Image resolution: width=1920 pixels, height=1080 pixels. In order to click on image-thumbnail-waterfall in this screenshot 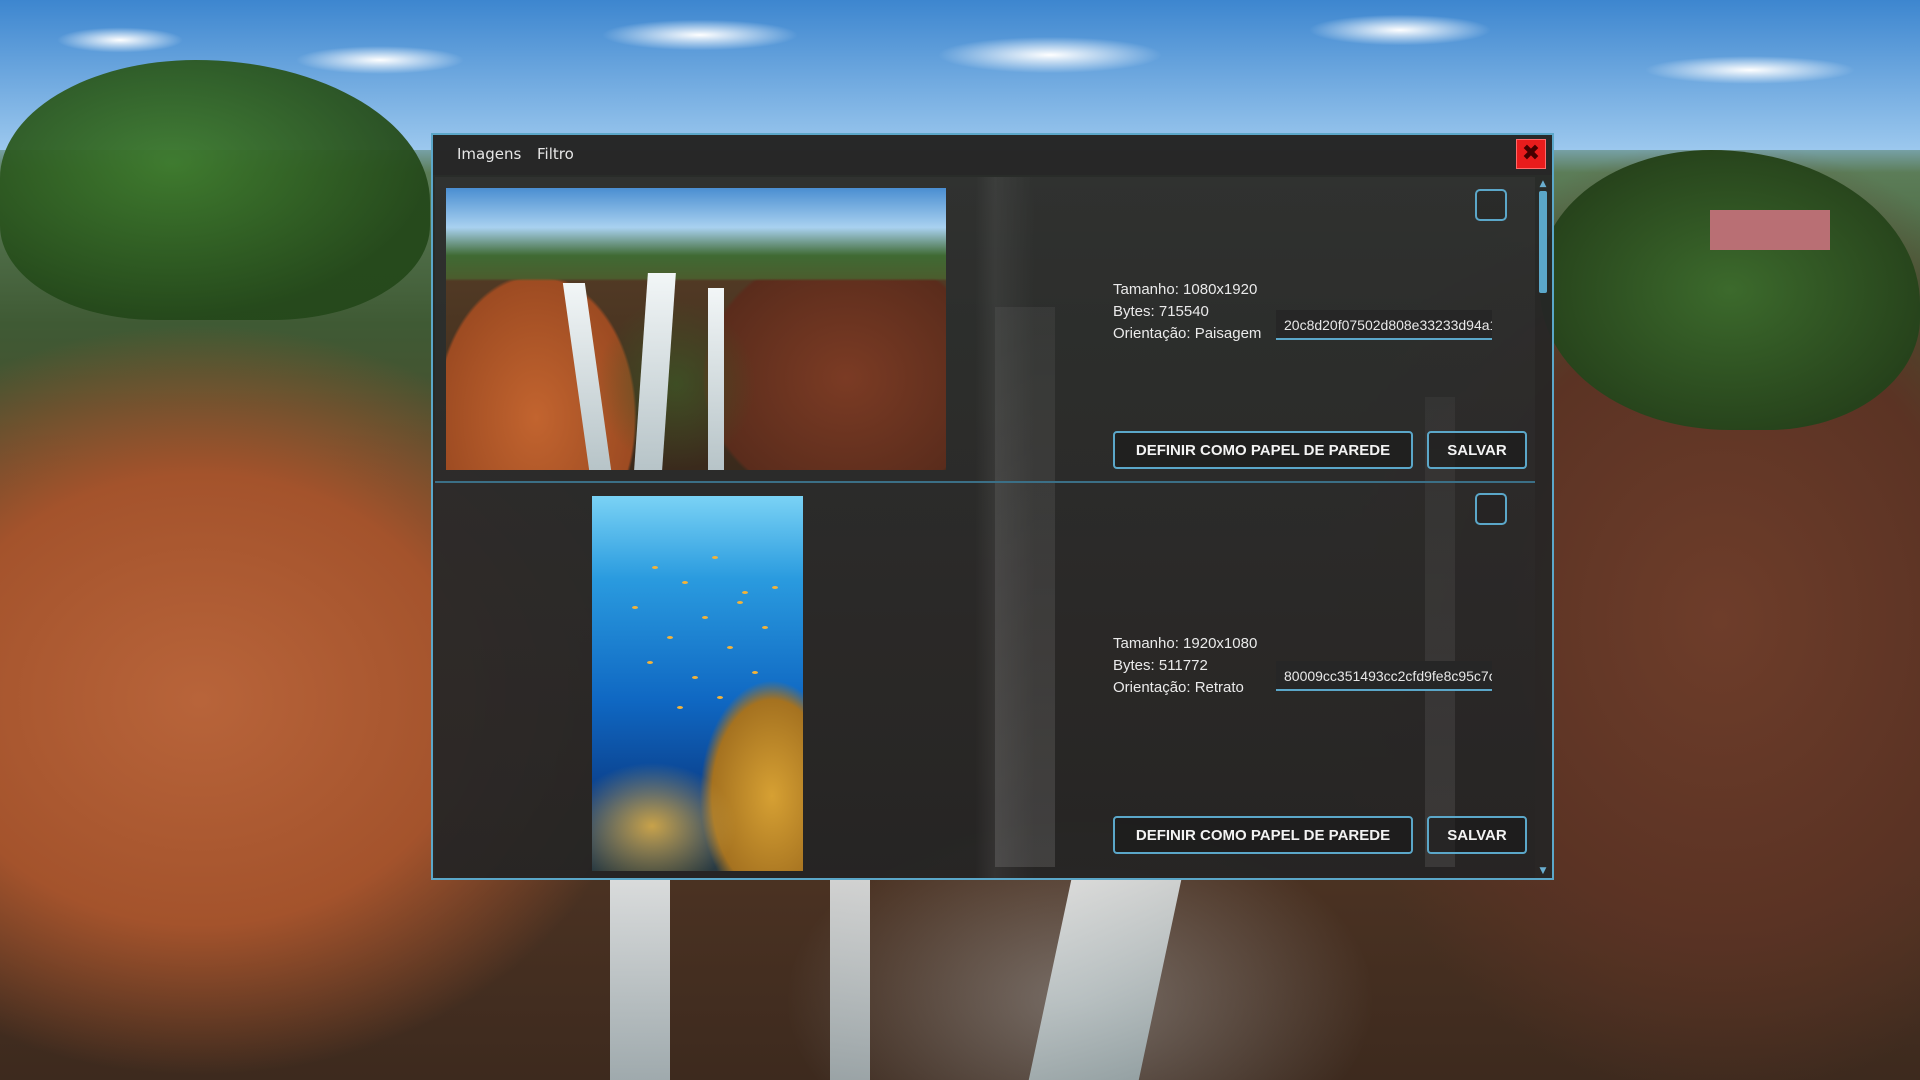, I will do `click(696, 329)`.